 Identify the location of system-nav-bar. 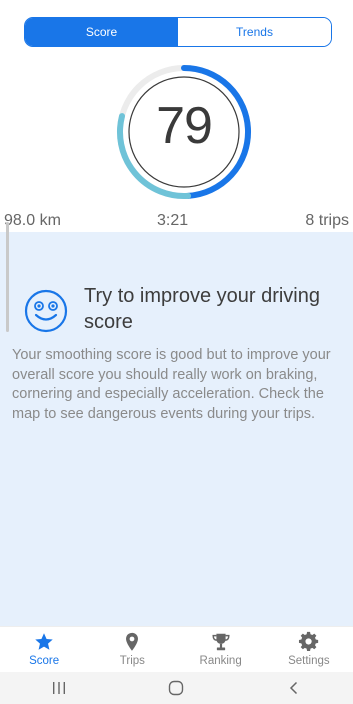
(176, 688).